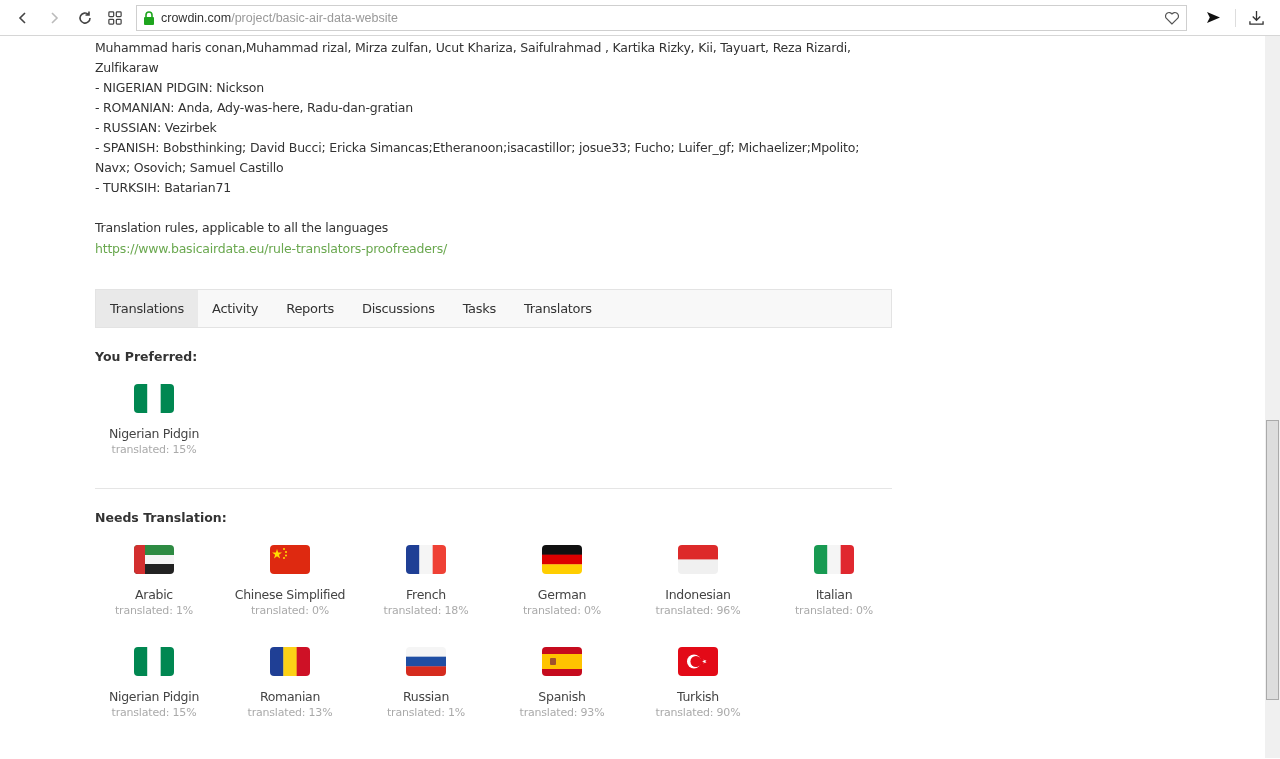 The width and height of the screenshot is (1280, 759). I want to click on tab: Activity, so click(235, 308).